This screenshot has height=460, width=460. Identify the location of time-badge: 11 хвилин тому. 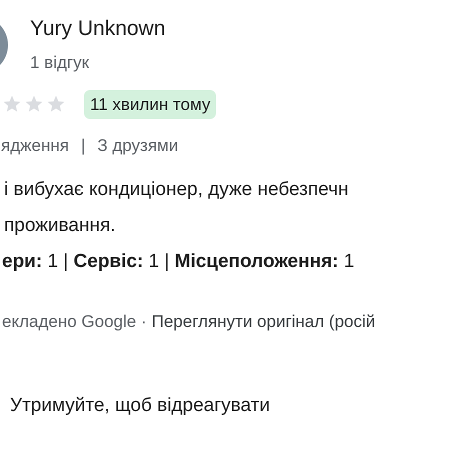
(150, 104).